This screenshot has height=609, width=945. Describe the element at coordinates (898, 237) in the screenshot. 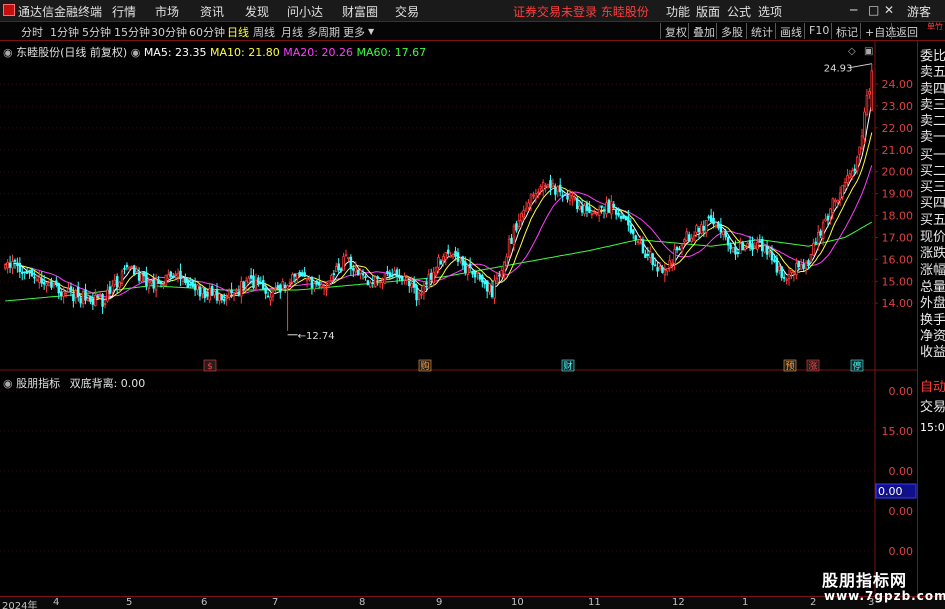

I see `price-tick-label: 17.00` at that location.